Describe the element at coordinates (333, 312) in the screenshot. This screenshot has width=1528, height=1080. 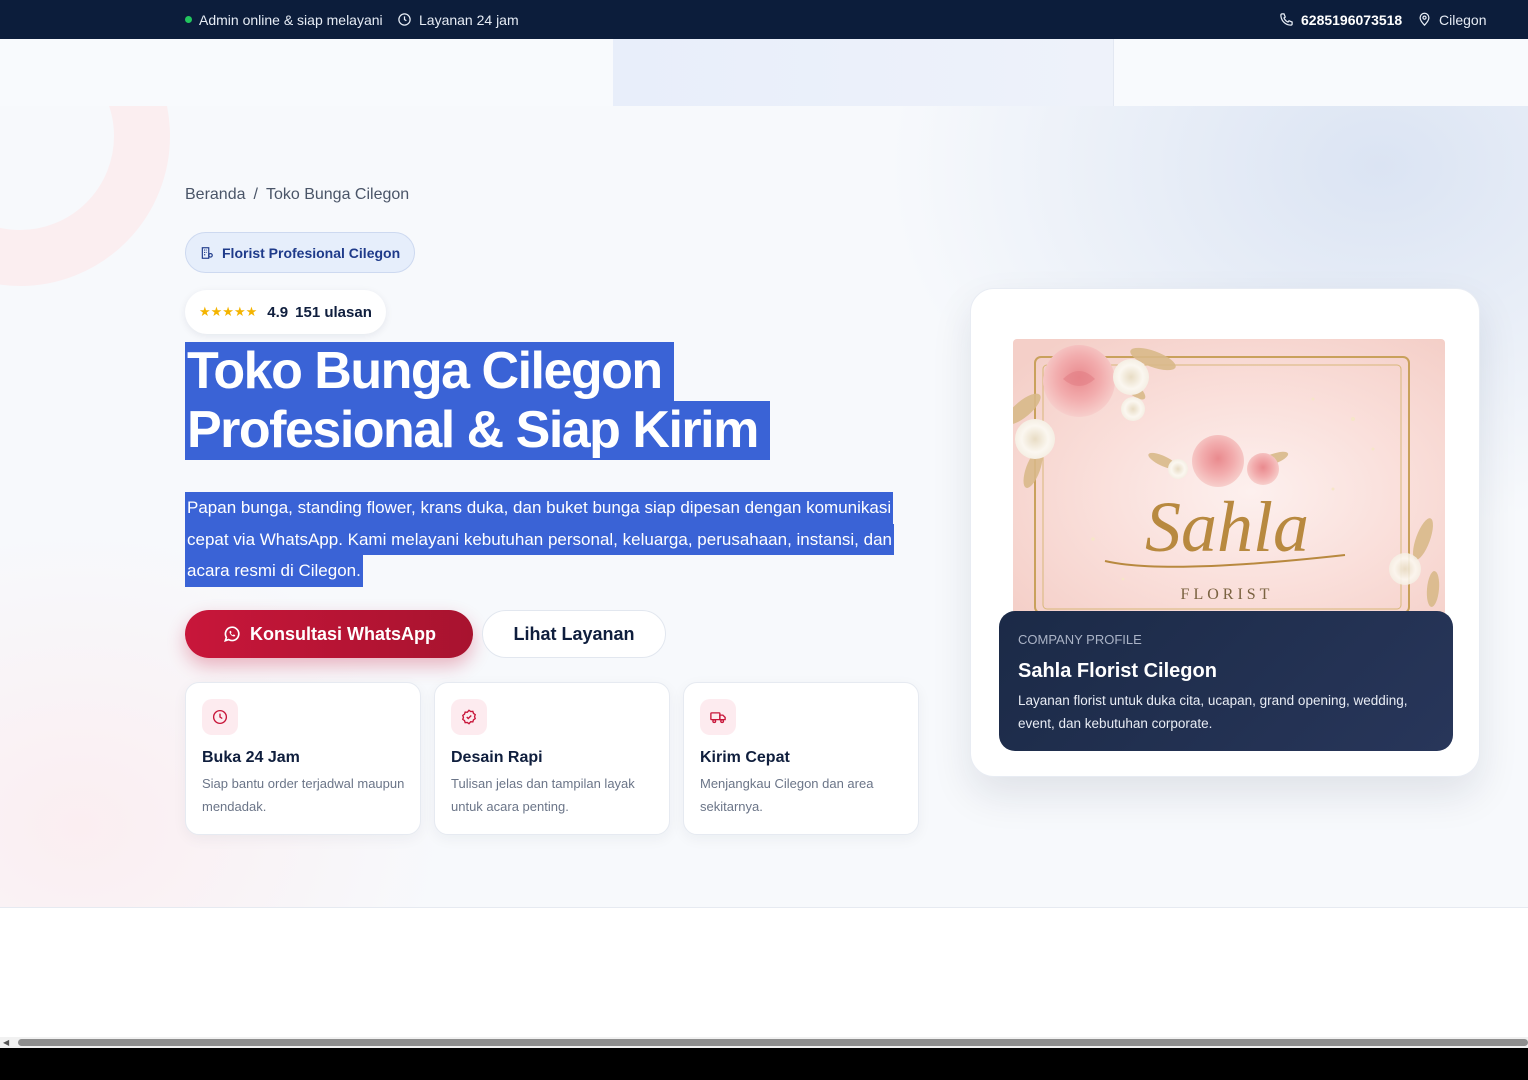
I see `review-count: 151 ulasan` at that location.